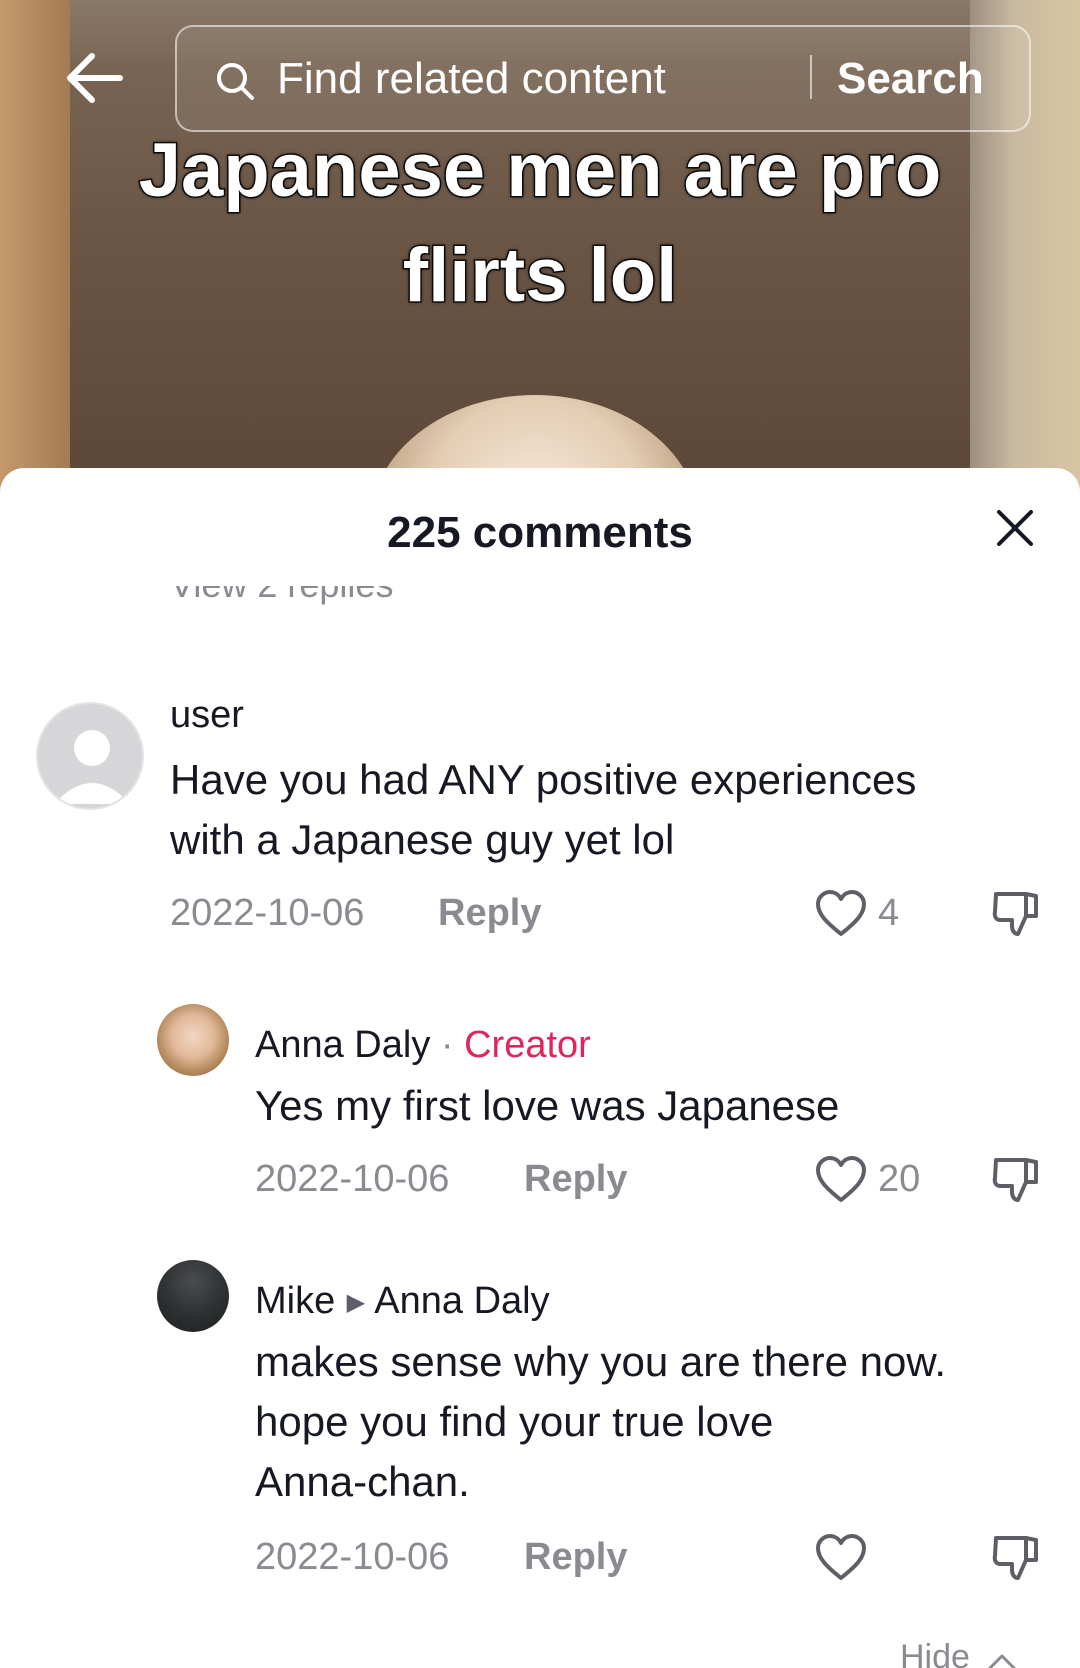  I want to click on search-button: Search, so click(927, 79).